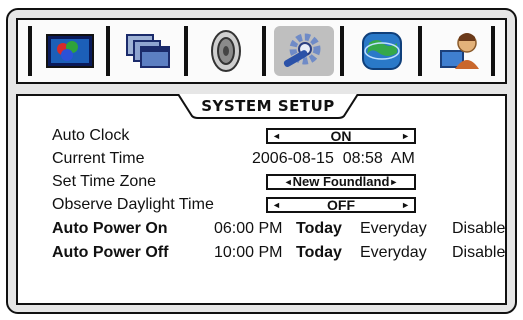  Describe the element at coordinates (104, 181) in the screenshot. I see `time-zone-label: Set Time Zone` at that location.